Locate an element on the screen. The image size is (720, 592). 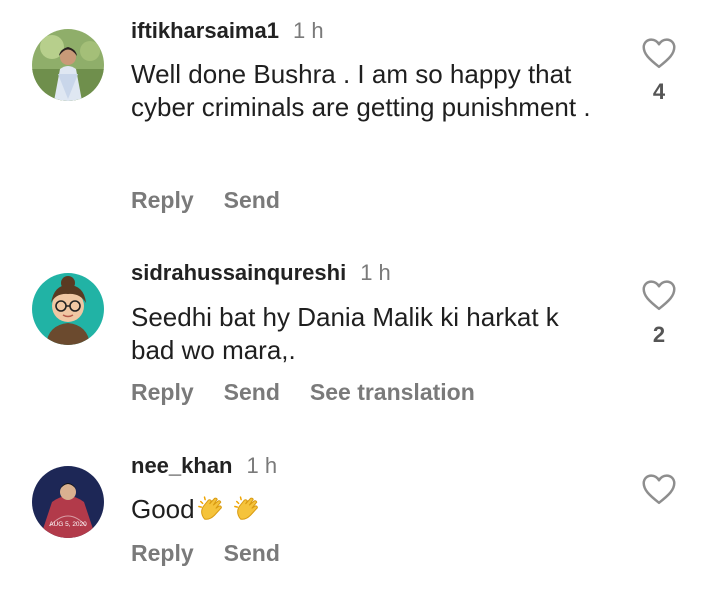
comment-text: Good is located at coordinates (163, 509).